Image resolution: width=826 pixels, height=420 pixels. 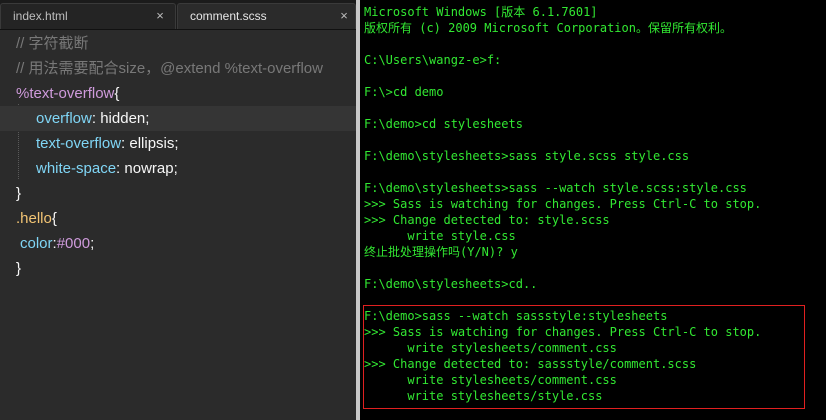 What do you see at coordinates (76, 168) in the screenshot?
I see `code-property: white-space` at bounding box center [76, 168].